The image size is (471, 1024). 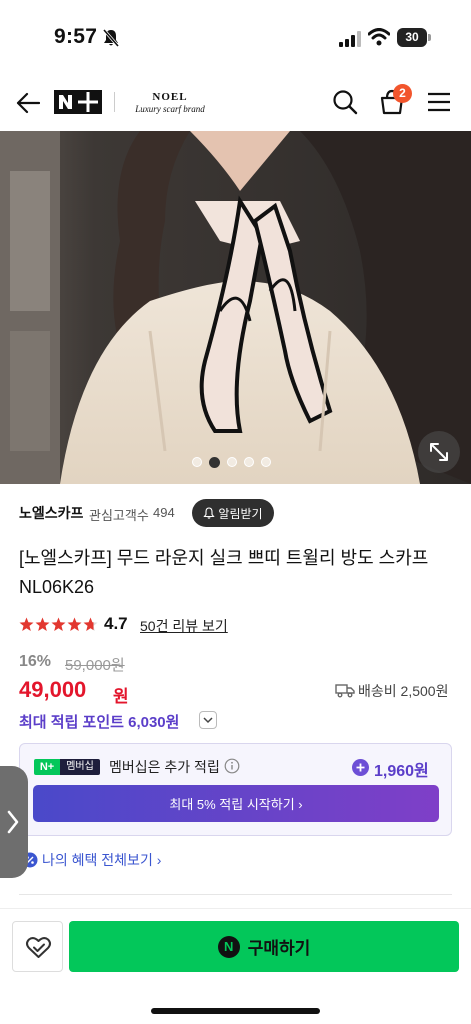 I want to click on heart-check-icon, so click(x=38, y=947).